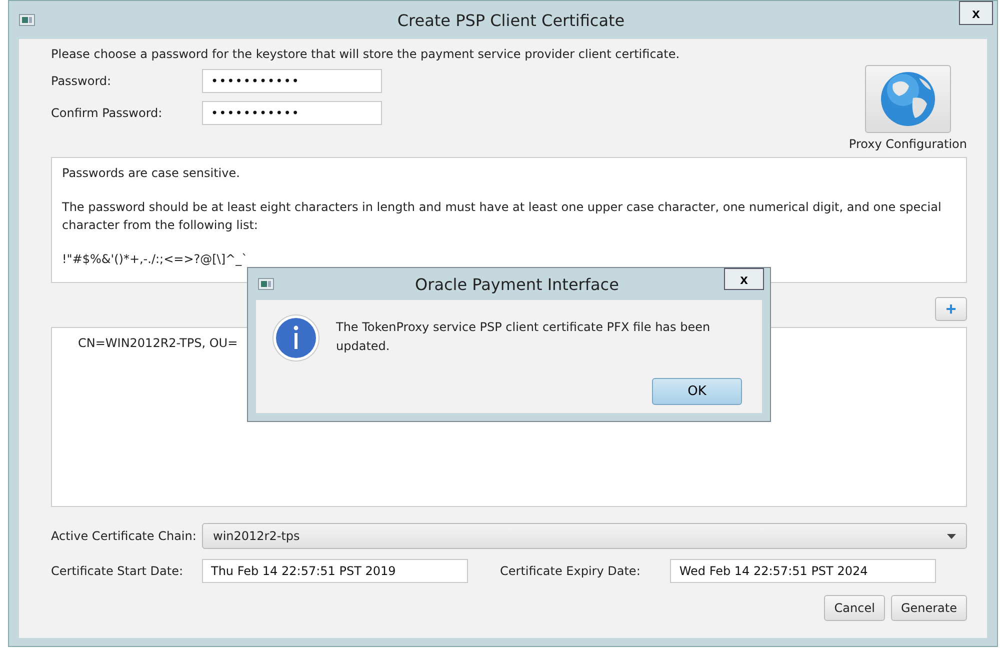  What do you see at coordinates (117, 571) in the screenshot?
I see `field-label: Certificate Start Date:` at bounding box center [117, 571].